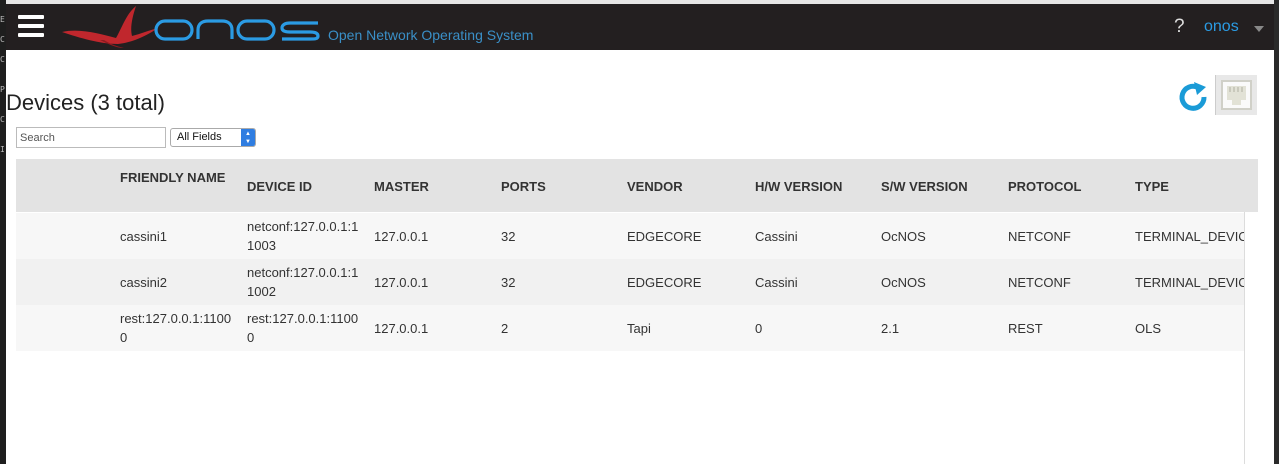 This screenshot has height=464, width=1279. What do you see at coordinates (798, 186) in the screenshot?
I see `column-header-hw-version: H/W VERSION` at bounding box center [798, 186].